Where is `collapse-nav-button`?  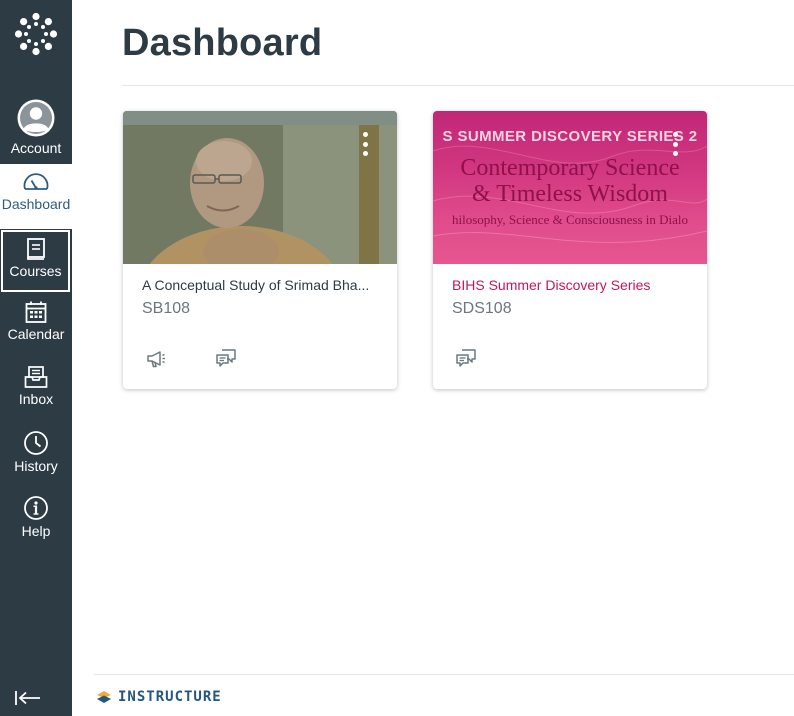
collapse-nav-button is located at coordinates (28, 698).